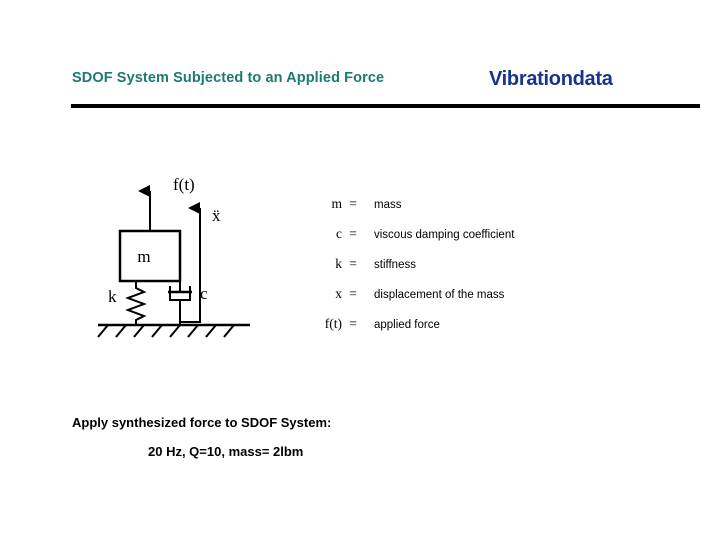 This screenshot has height=540, width=720. Describe the element at coordinates (336, 203) in the screenshot. I see `legend-symbol: m` at that location.